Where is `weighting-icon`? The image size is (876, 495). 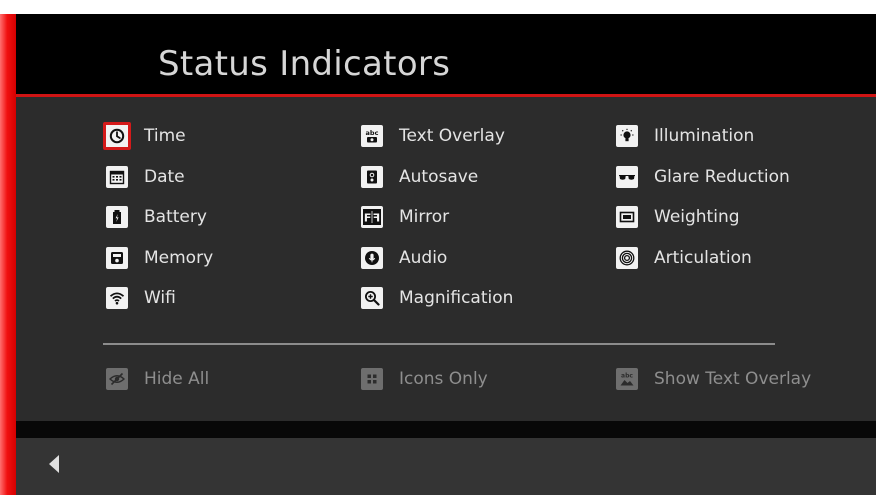
weighting-icon is located at coordinates (627, 217).